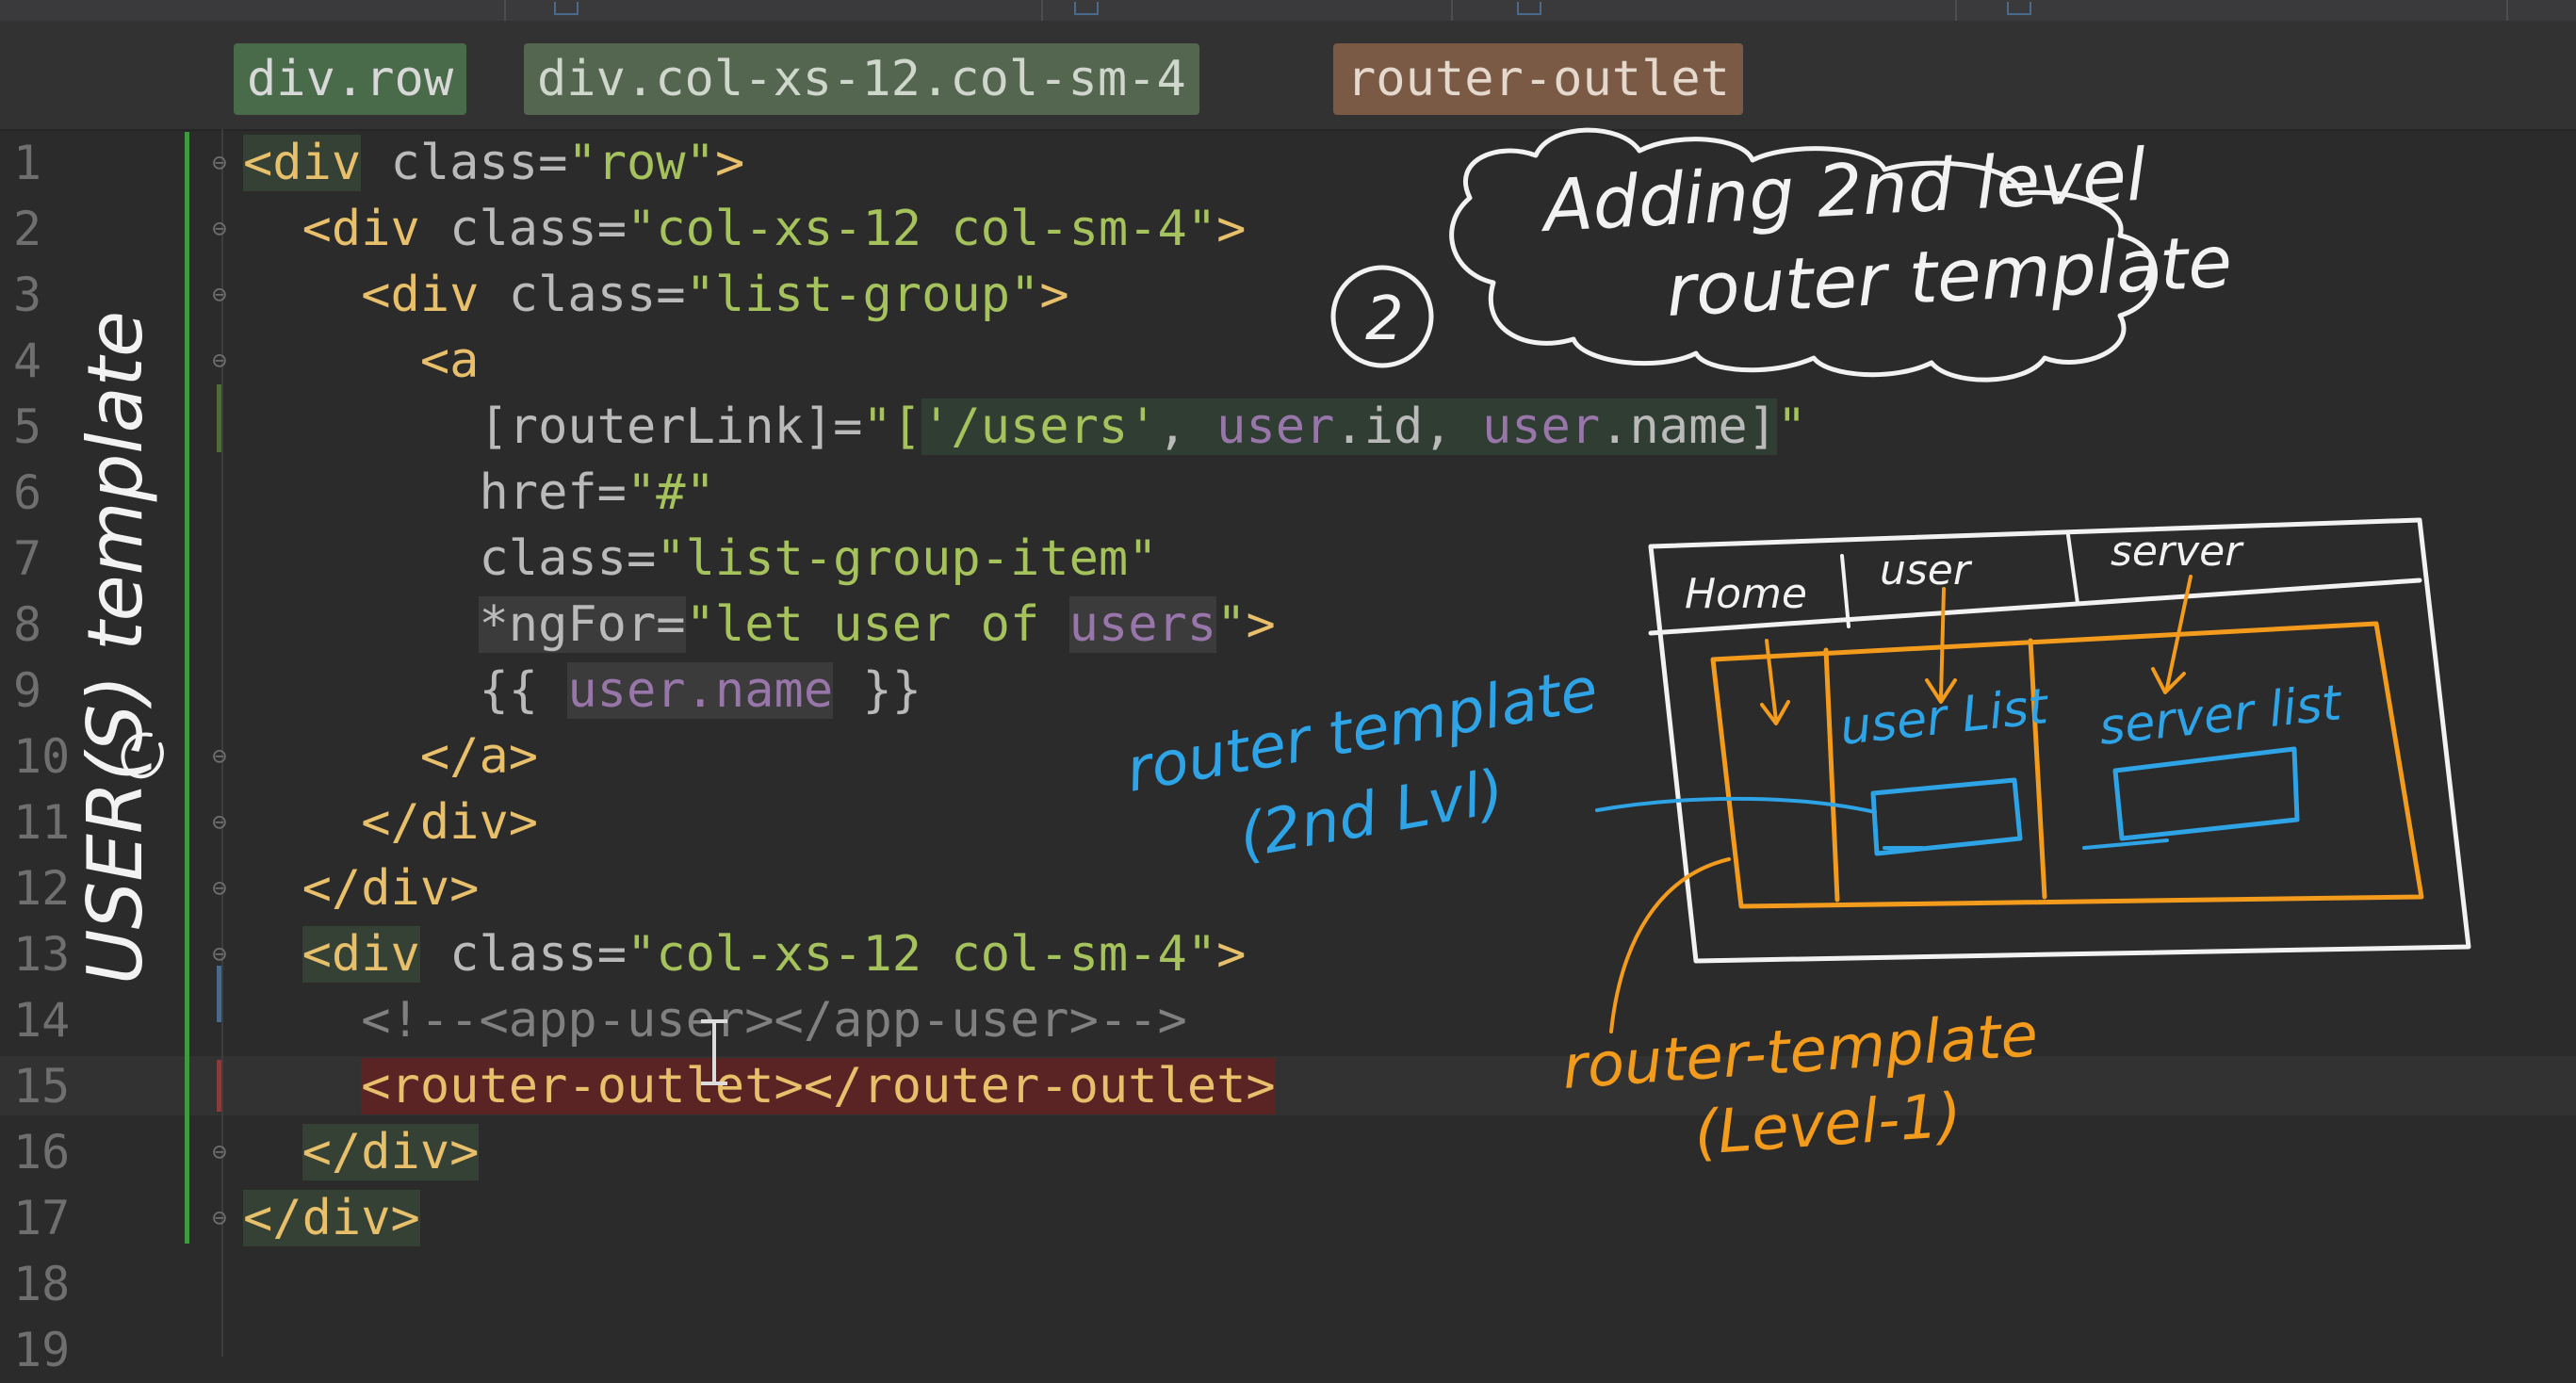 The height and width of the screenshot is (1383, 2576). I want to click on code-token: "#", so click(671, 492).